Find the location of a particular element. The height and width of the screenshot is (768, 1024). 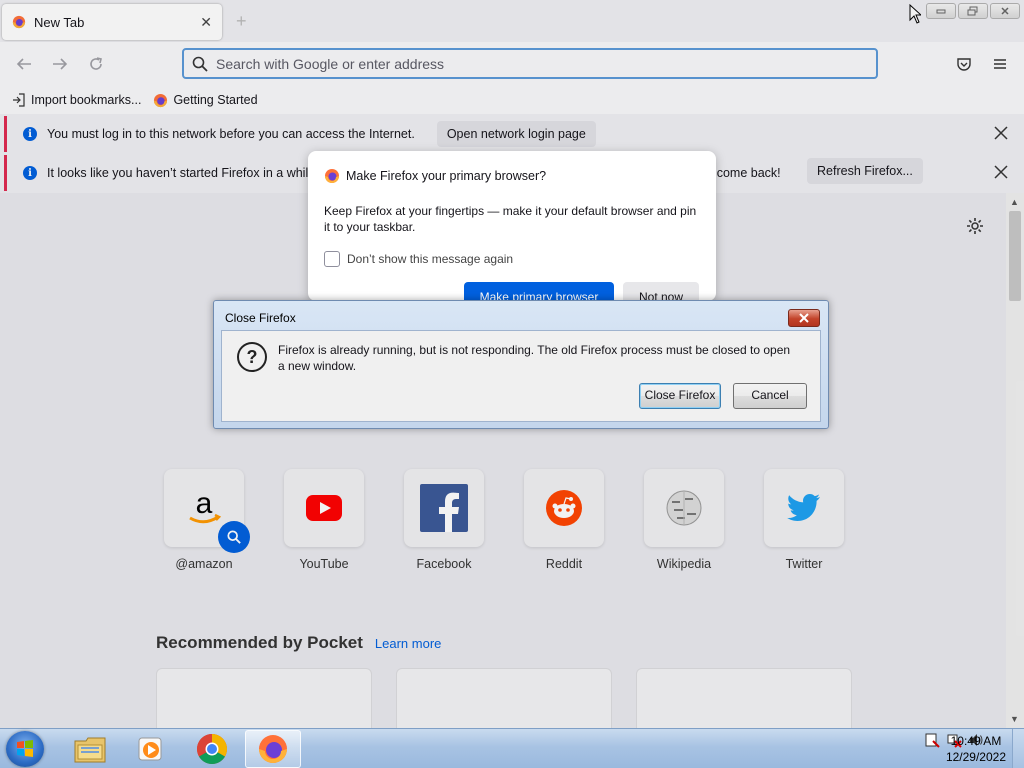

pocket-cards is located at coordinates (504, 698).